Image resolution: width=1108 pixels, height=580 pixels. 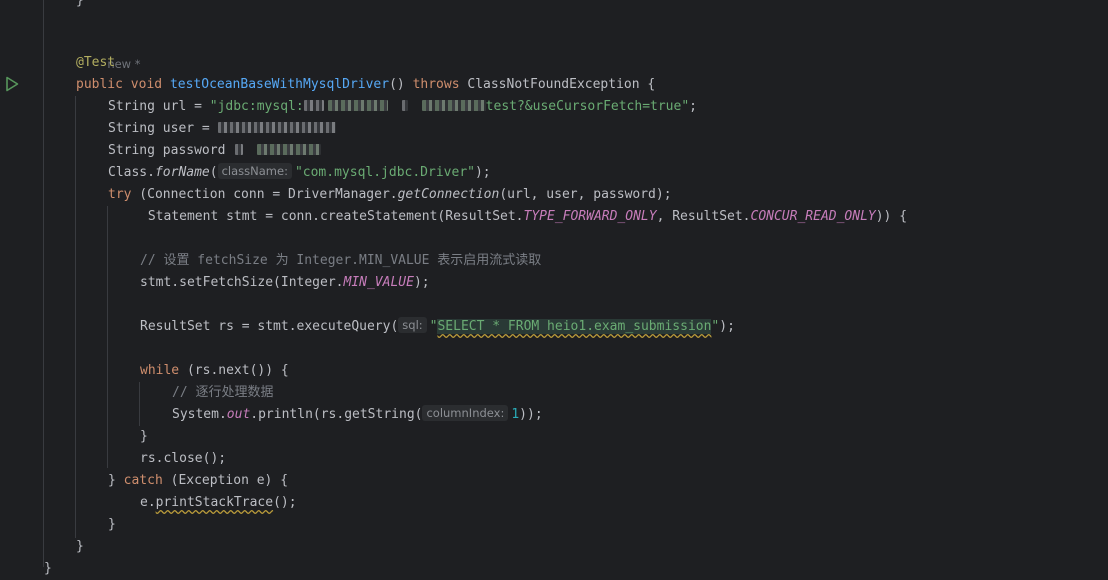 I want to click on password-line: String password, so click(x=215, y=151).